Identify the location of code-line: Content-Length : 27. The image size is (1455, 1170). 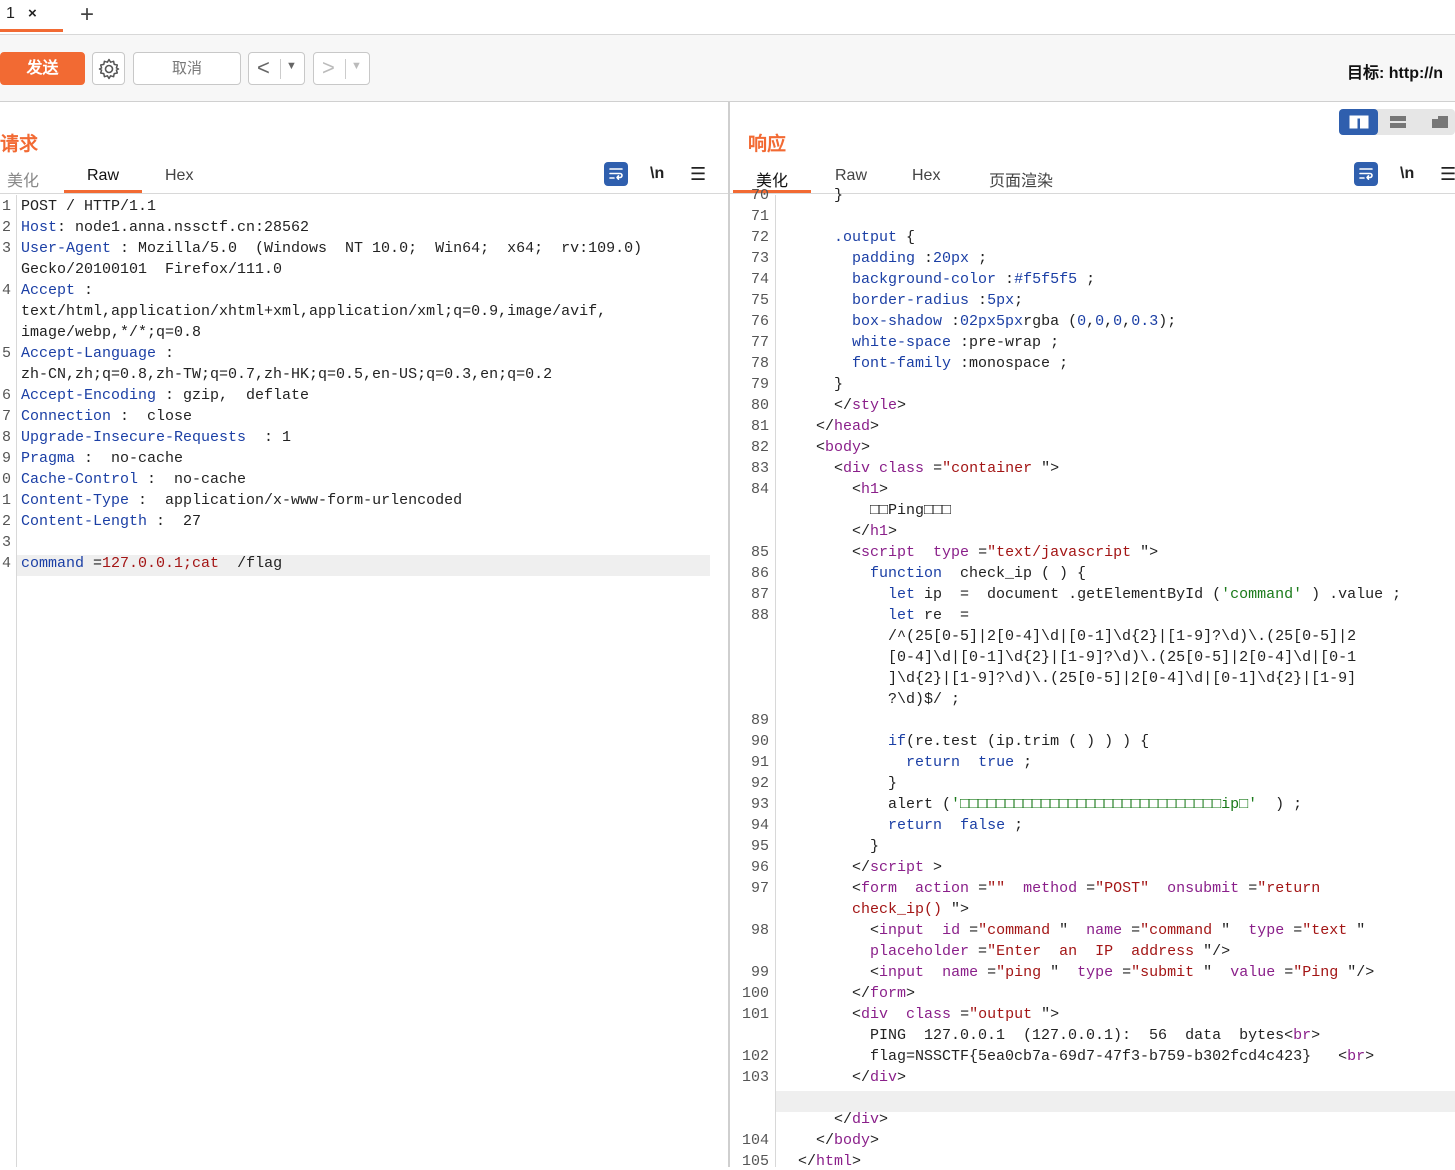
(111, 521).